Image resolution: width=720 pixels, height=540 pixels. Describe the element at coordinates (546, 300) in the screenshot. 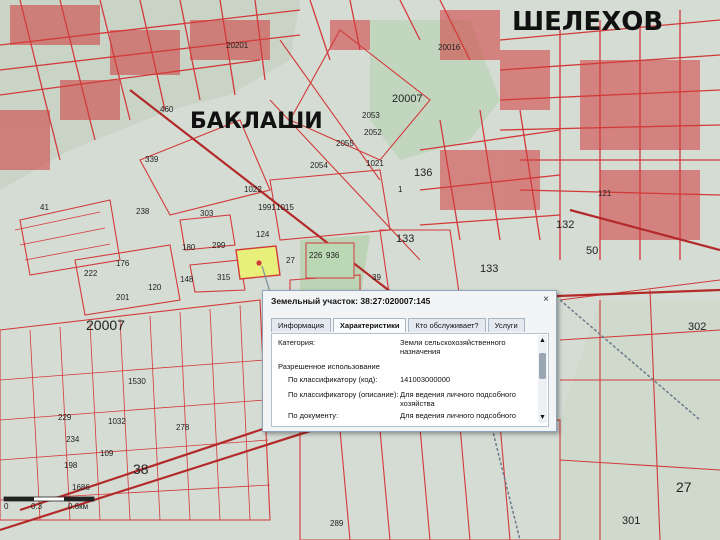

I see `close-icon: ×` at that location.